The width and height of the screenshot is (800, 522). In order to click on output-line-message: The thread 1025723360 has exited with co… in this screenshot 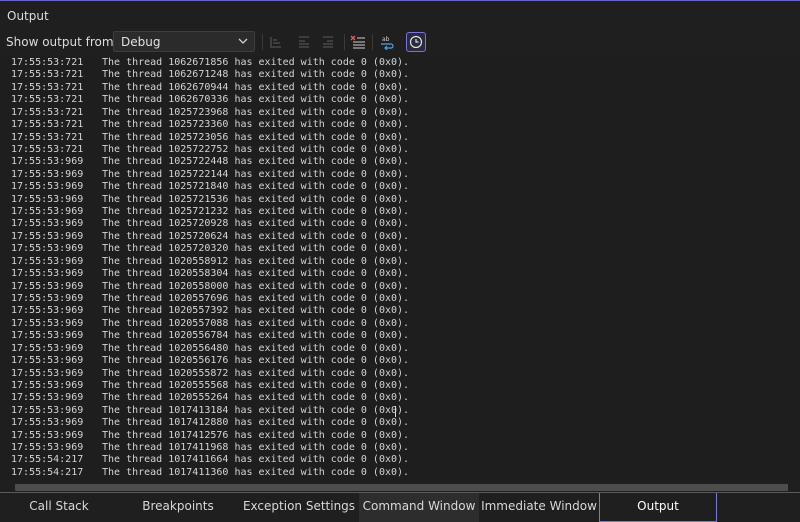, I will do `click(256, 125)`.